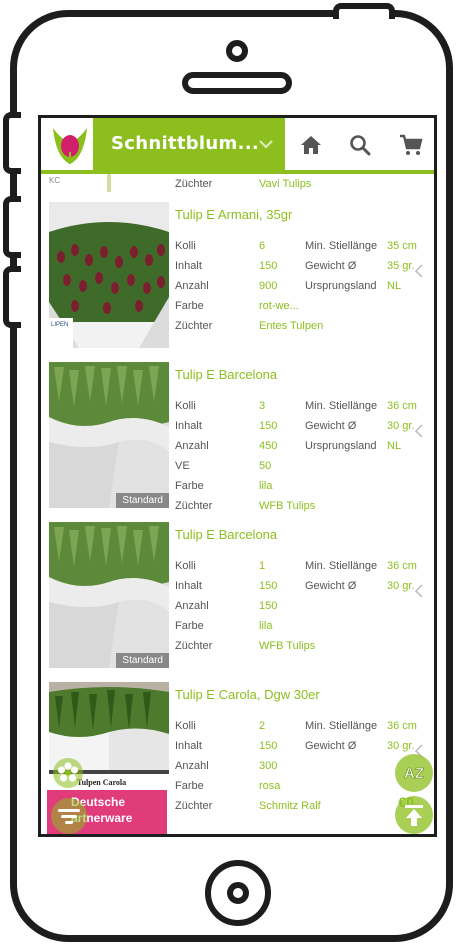 The image size is (467, 952). Describe the element at coordinates (285, 184) in the screenshot. I see `field-value: Vavi Tulips` at that location.